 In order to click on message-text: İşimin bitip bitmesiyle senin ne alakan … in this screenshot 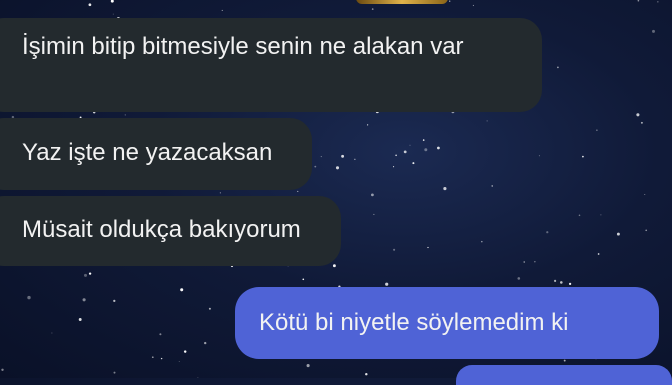, I will do `click(243, 46)`.